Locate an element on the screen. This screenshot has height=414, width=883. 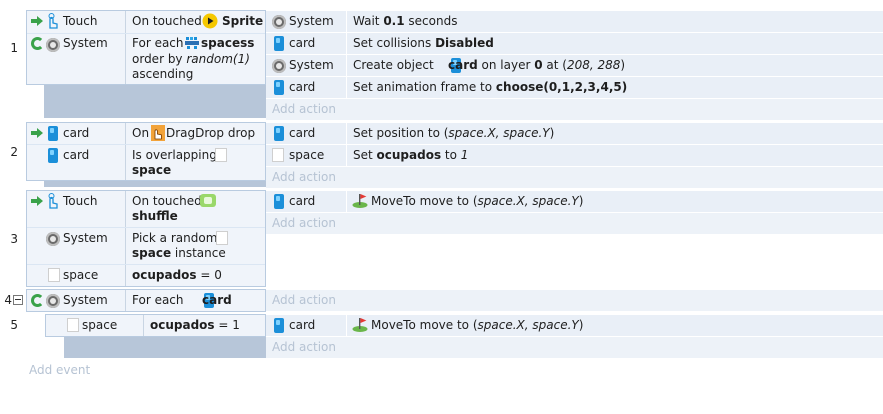
event-5-filler is located at coordinates (165, 347).